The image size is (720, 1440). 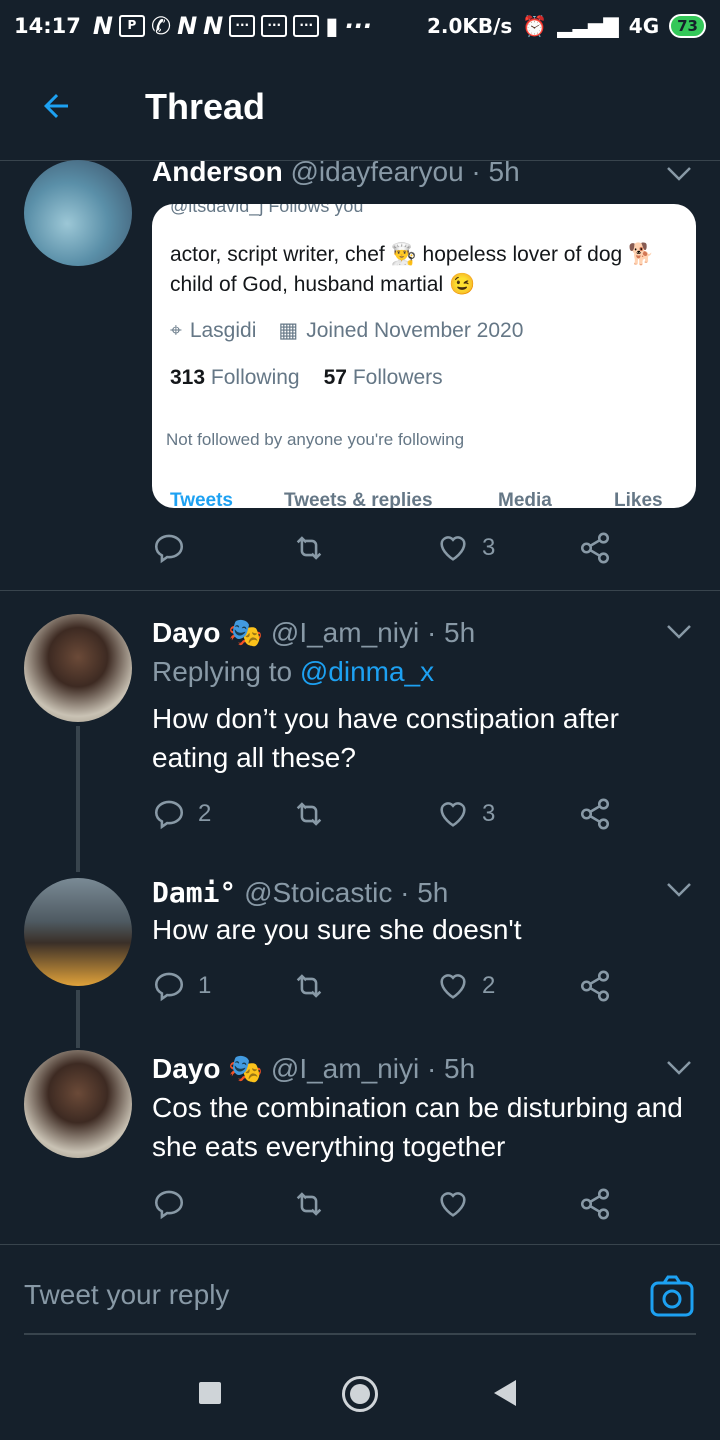 I want to click on app-p-icon: P, so click(x=131, y=26).